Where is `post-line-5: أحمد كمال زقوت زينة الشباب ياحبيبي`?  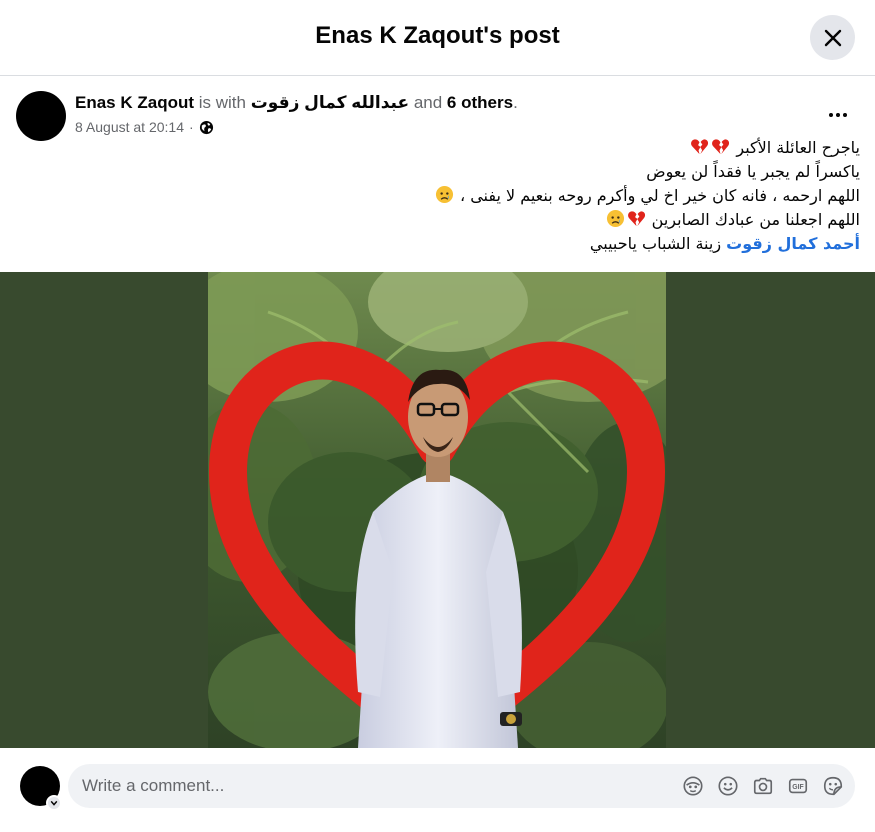 post-line-5: أحمد كمال زقوت زينة الشباب ياحبيبي is located at coordinates (440, 244).